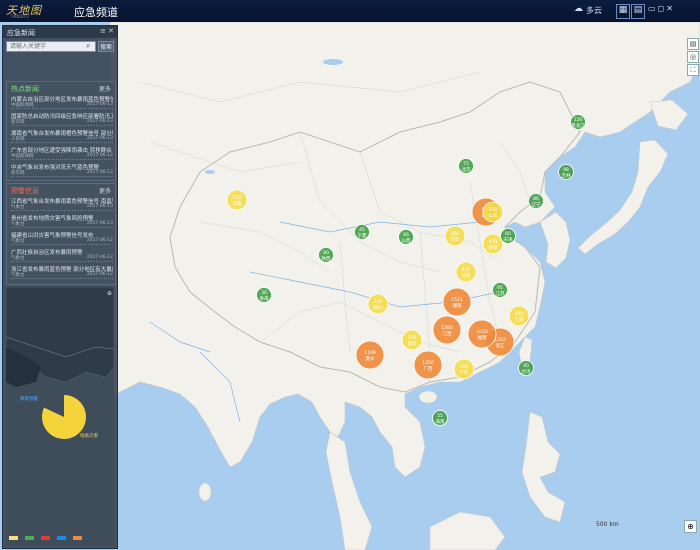 The width and height of the screenshot is (700, 550). I want to click on province-bubble: 430河南, so click(466, 272).